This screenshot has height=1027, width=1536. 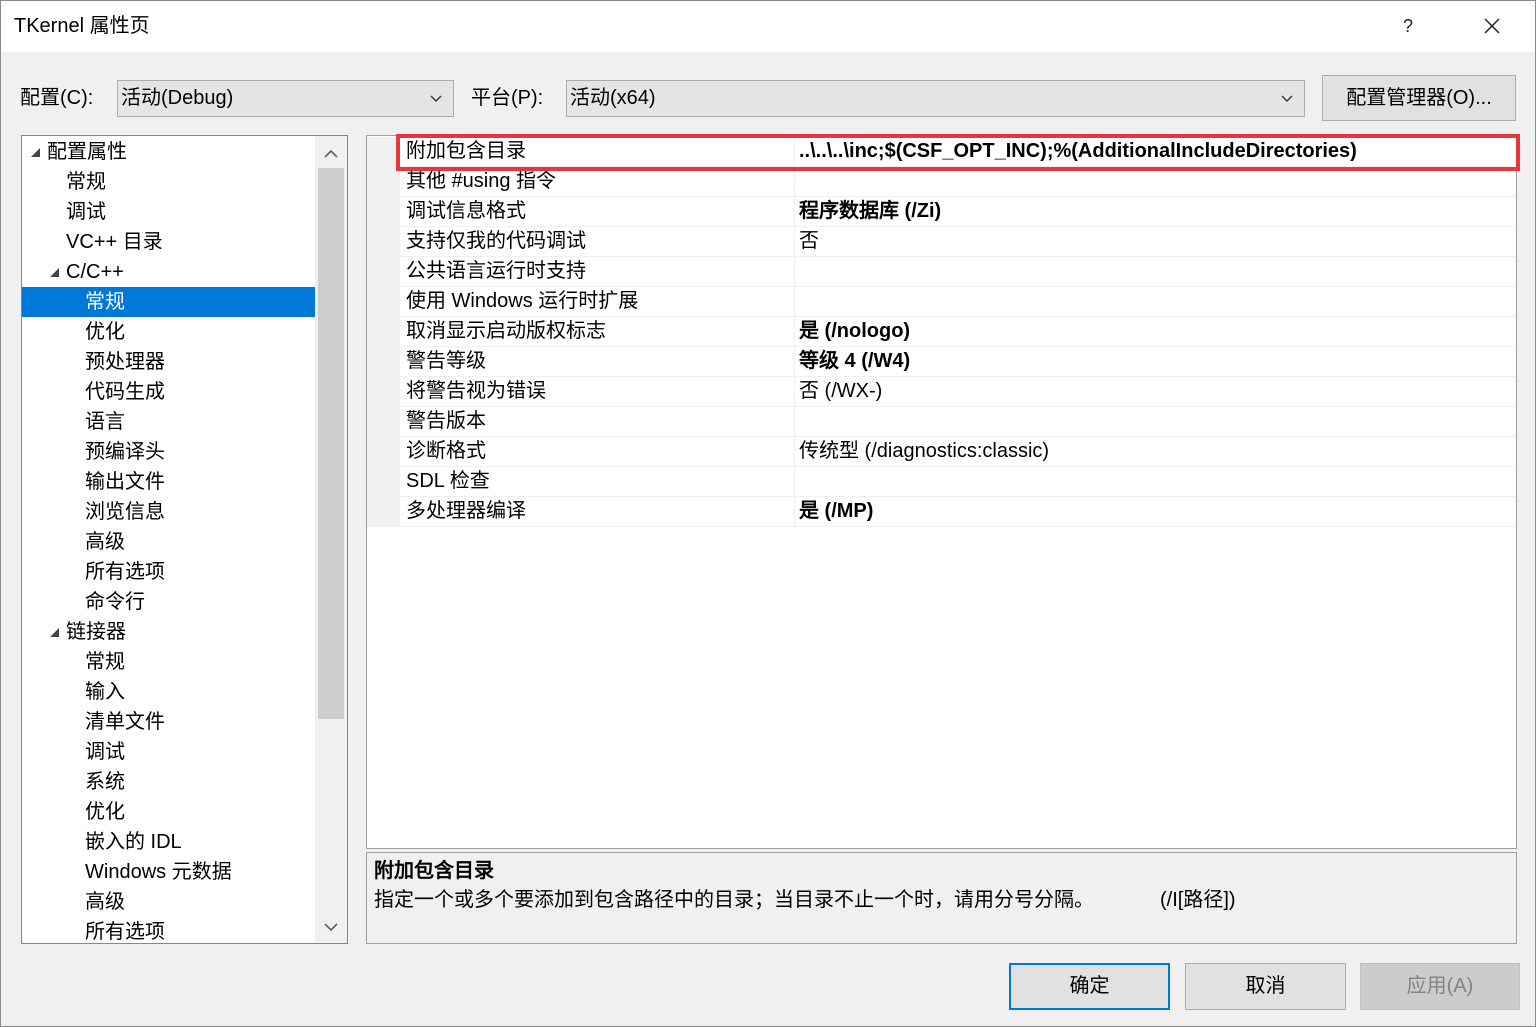 I want to click on tree-item-linker-general: 常规, so click(x=168, y=662).